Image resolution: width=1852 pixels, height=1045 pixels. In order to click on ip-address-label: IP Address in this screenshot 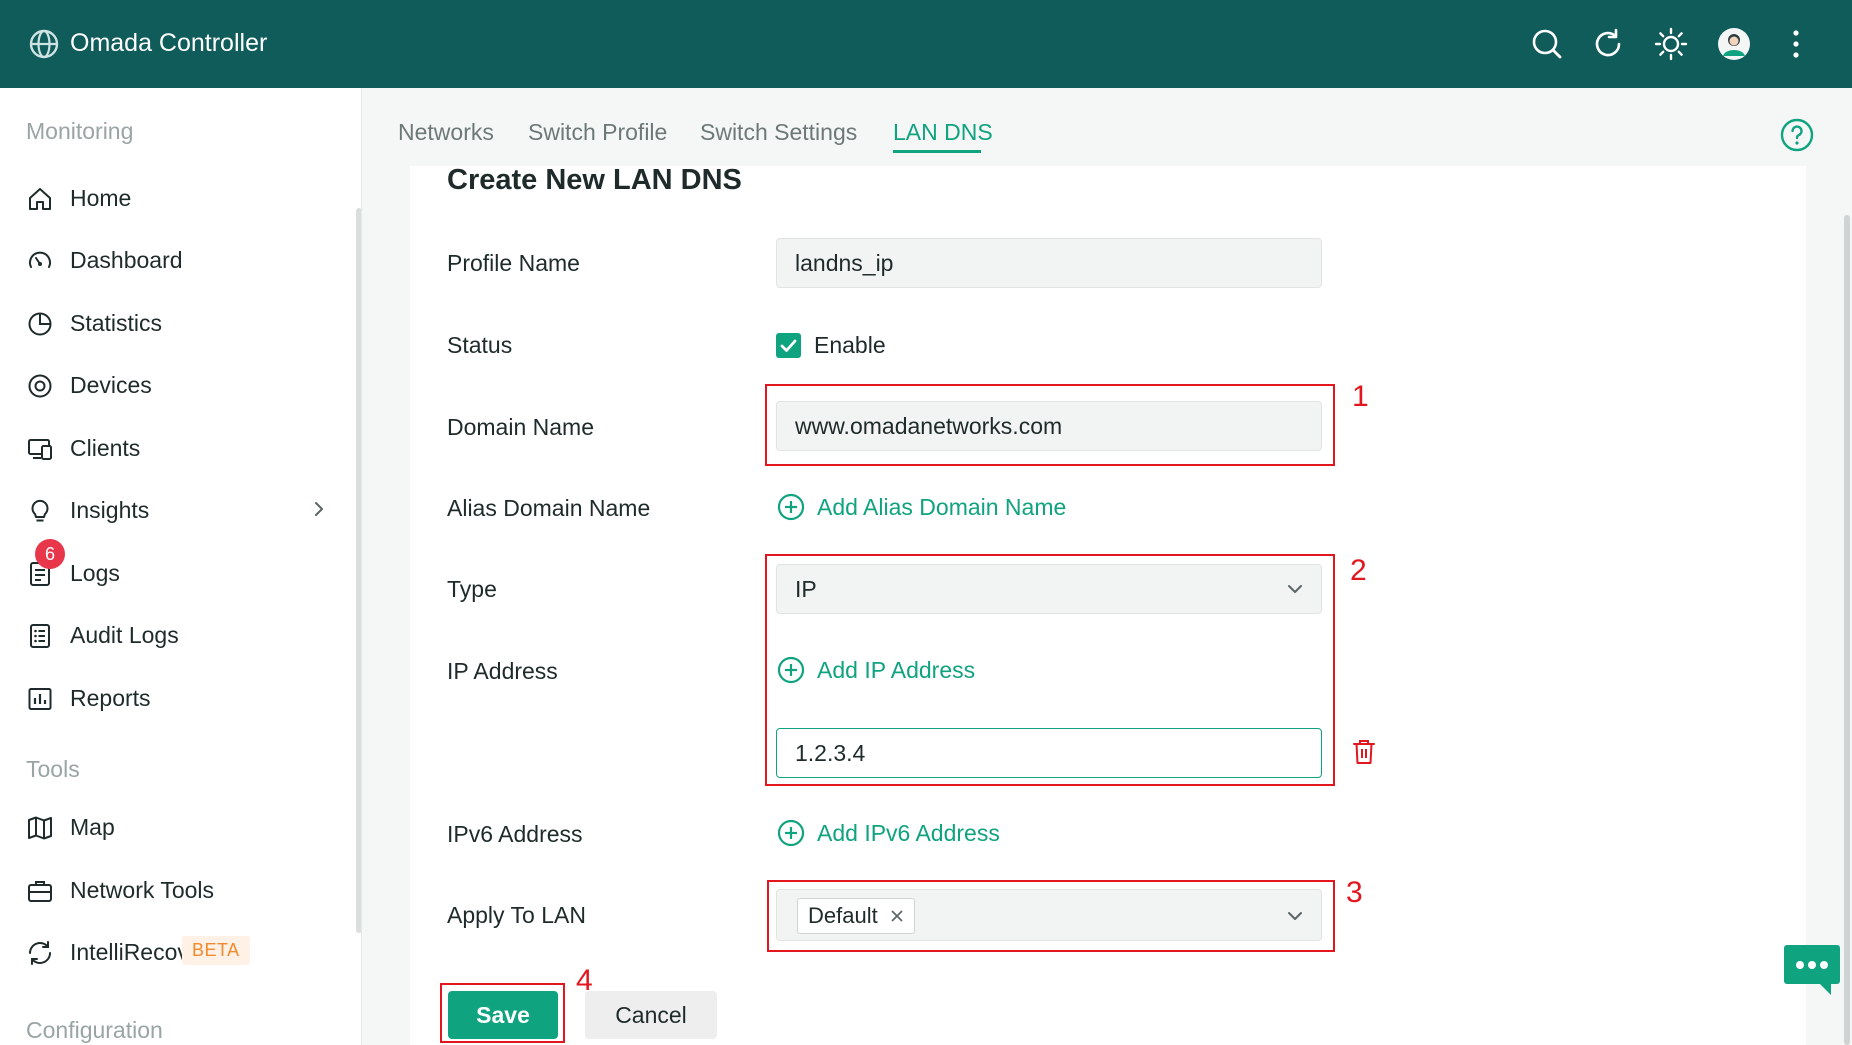, I will do `click(502, 671)`.